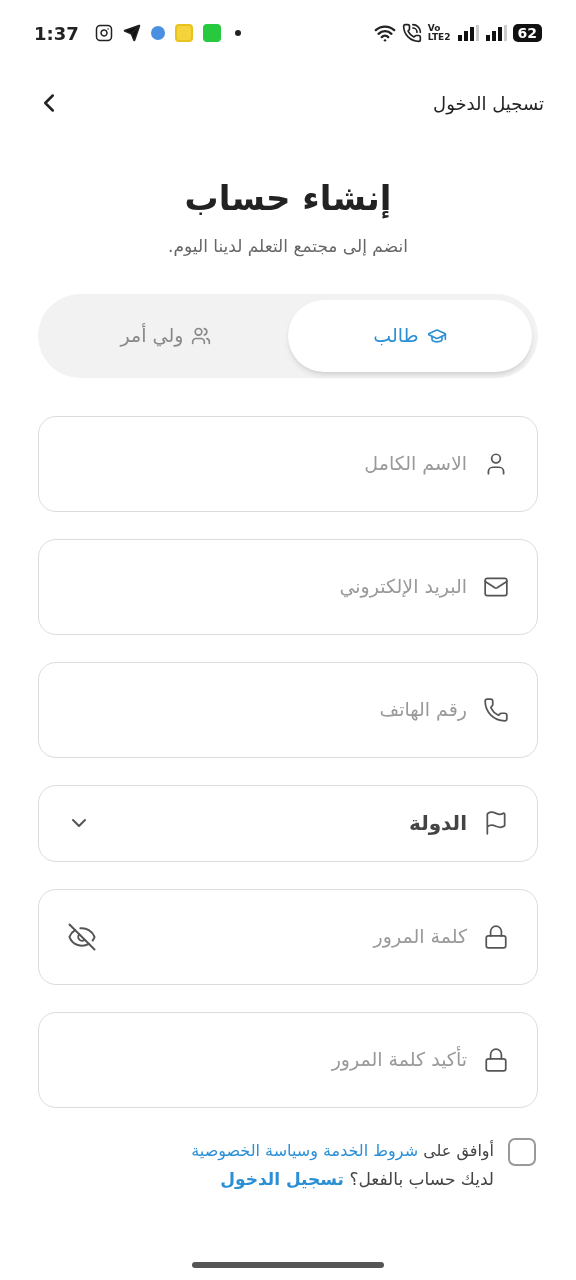 The width and height of the screenshot is (576, 1280). I want to click on role-tab: طالب, so click(410, 335).